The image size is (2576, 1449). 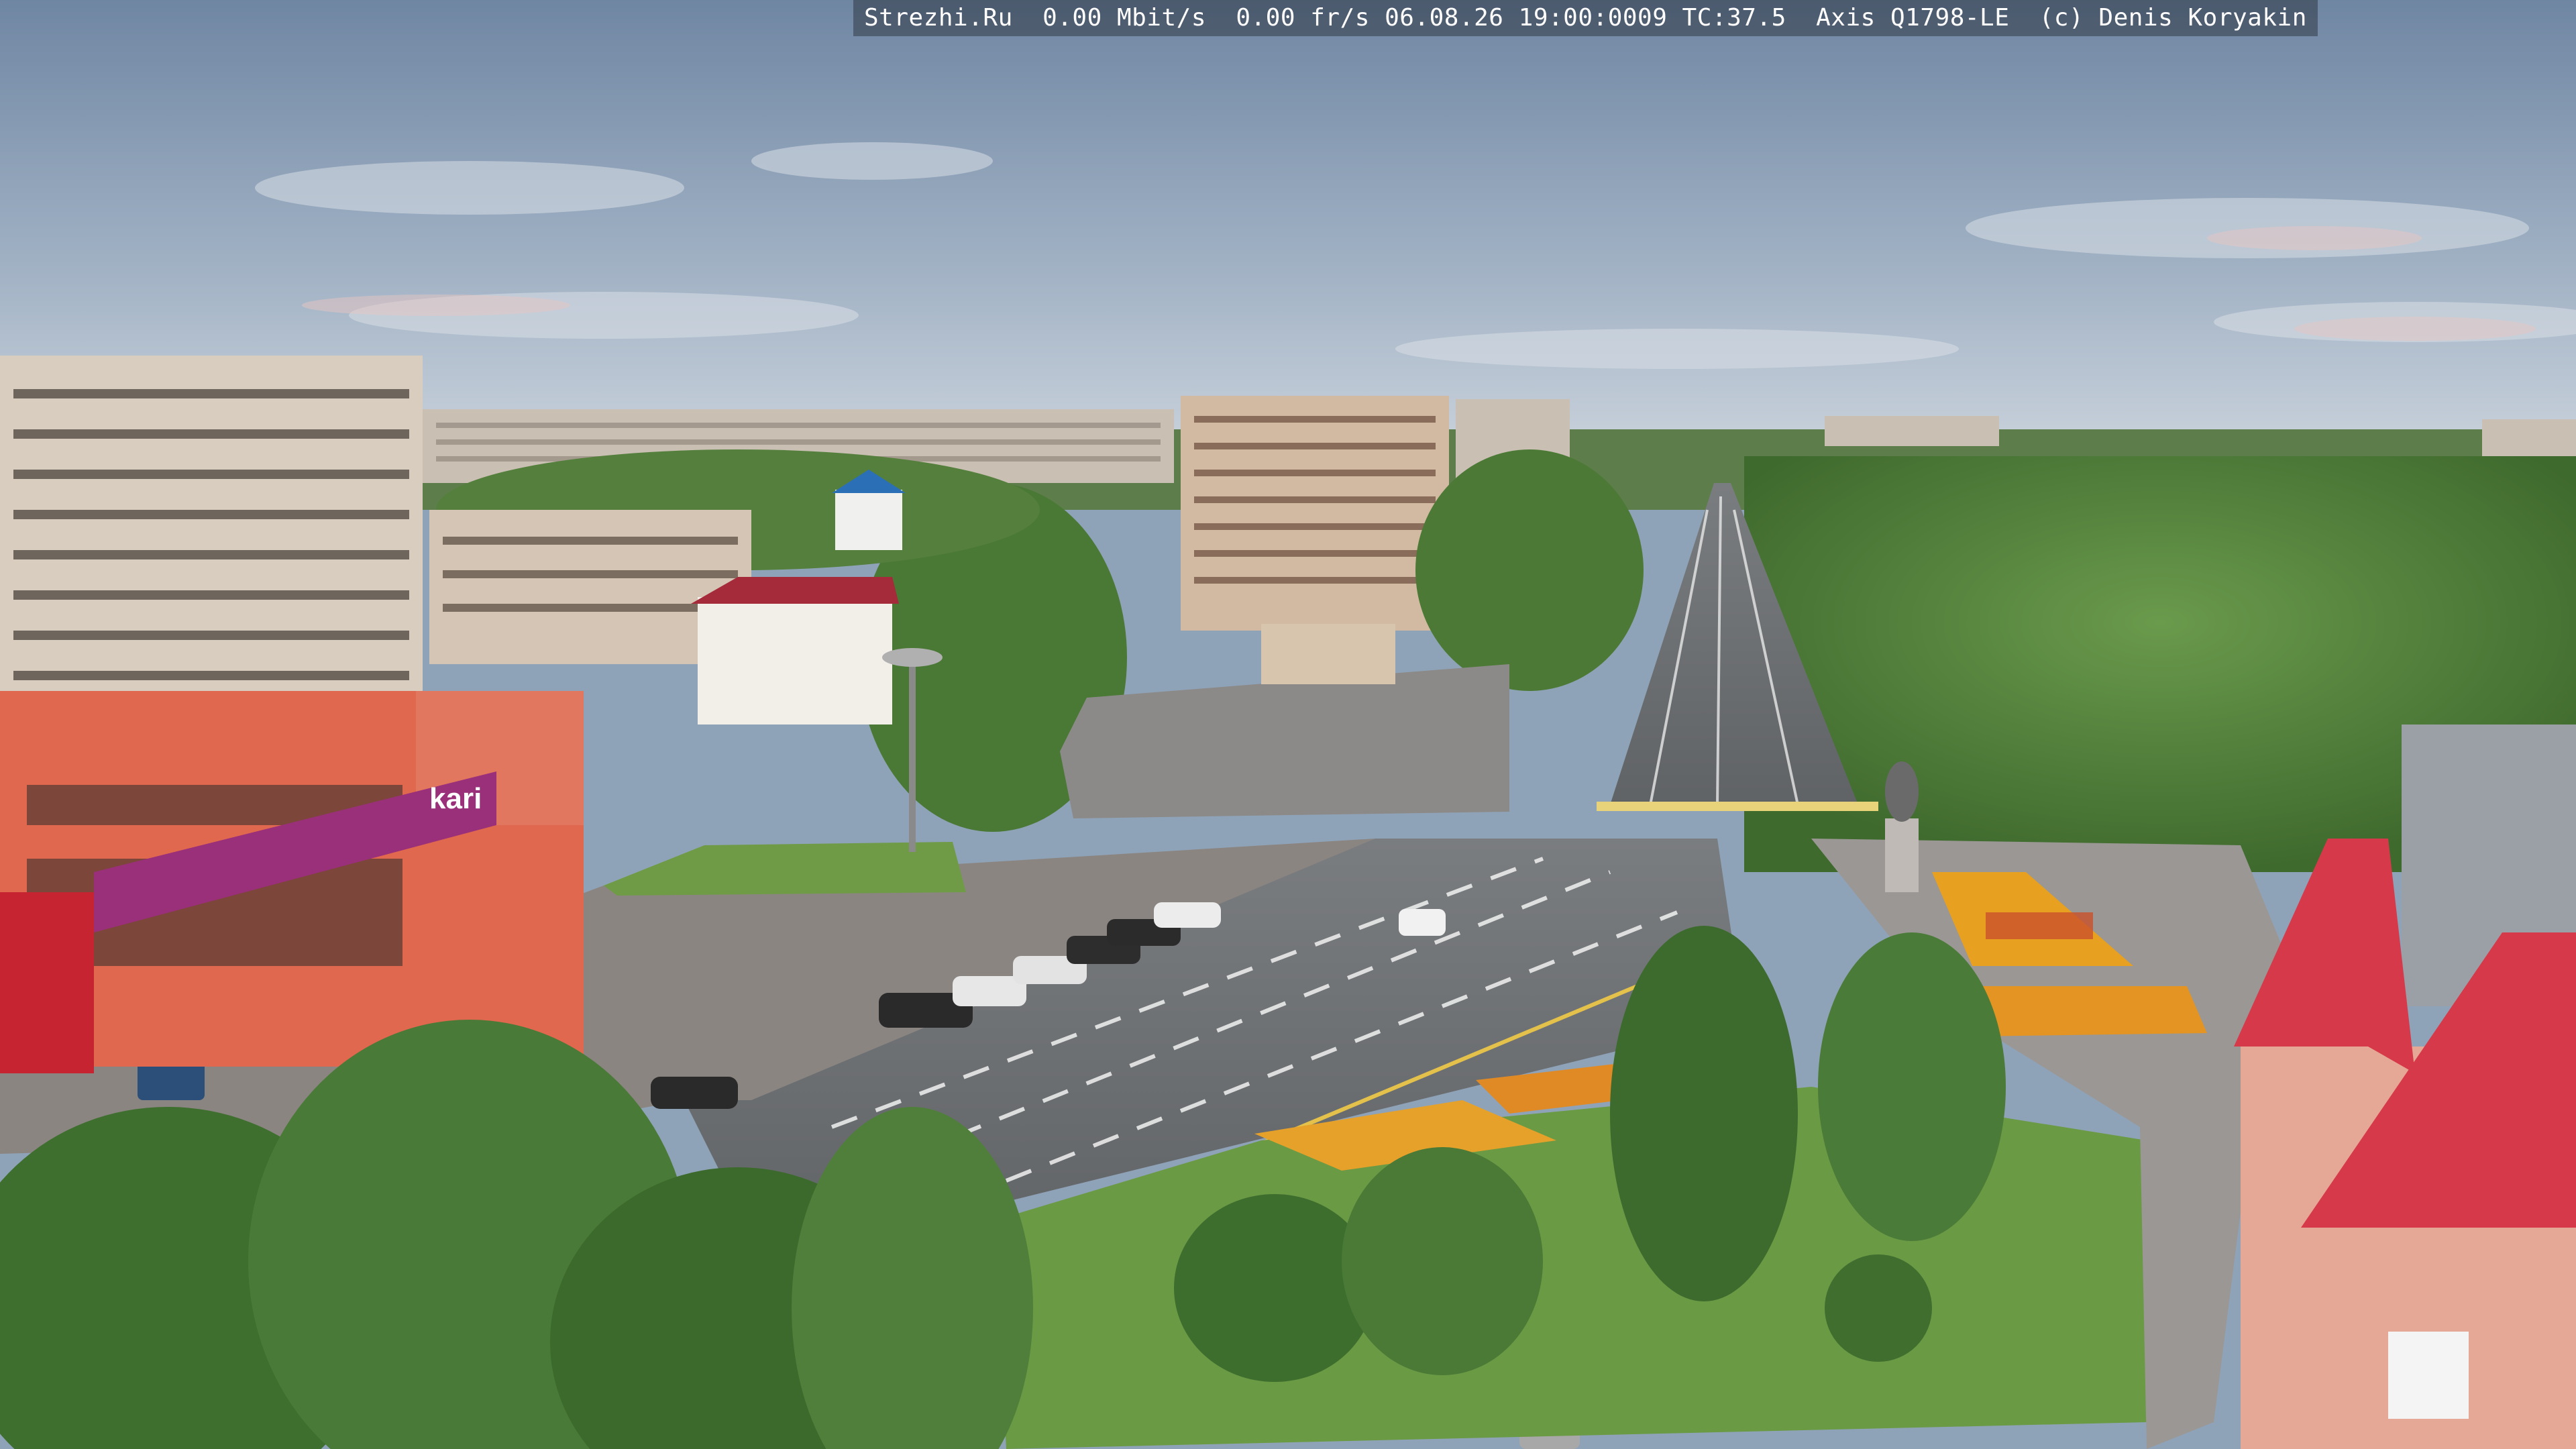 I want to click on trees-center, so click(x=1529, y=570).